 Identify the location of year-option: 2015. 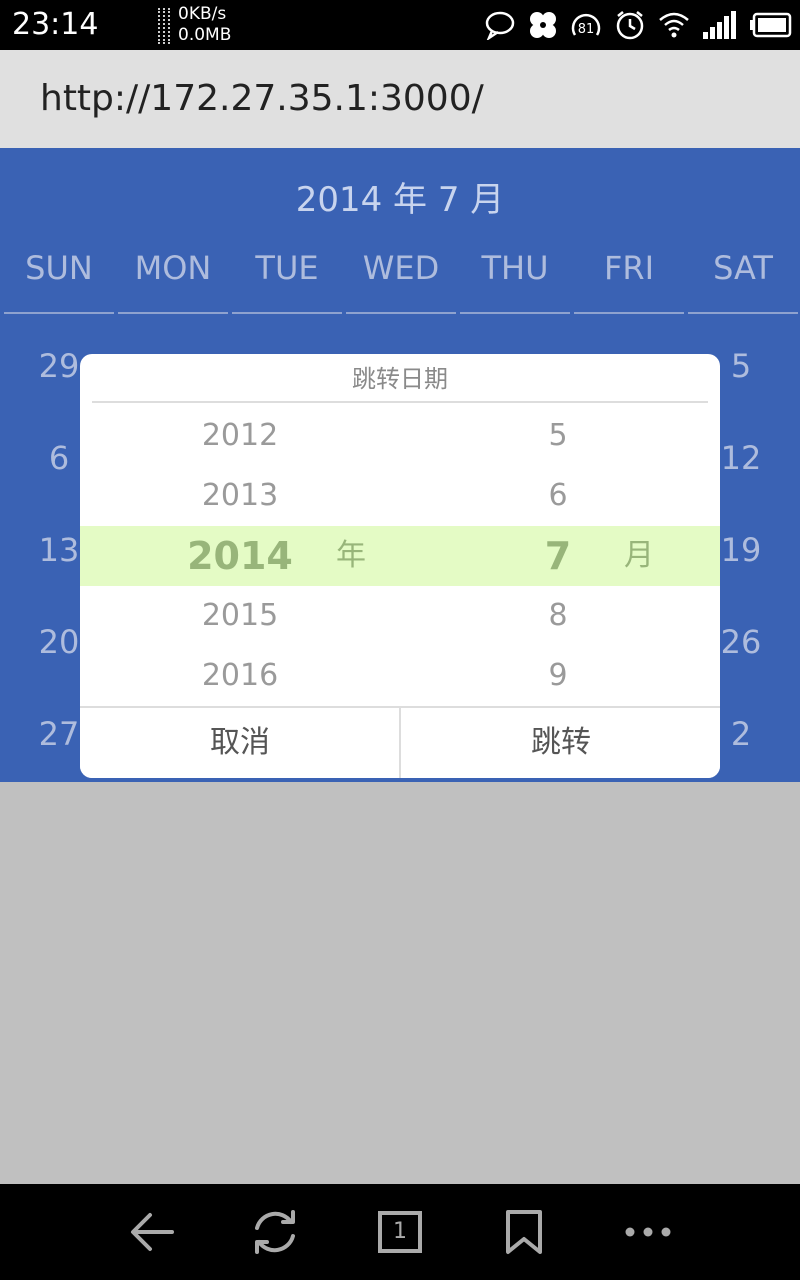
(240, 616).